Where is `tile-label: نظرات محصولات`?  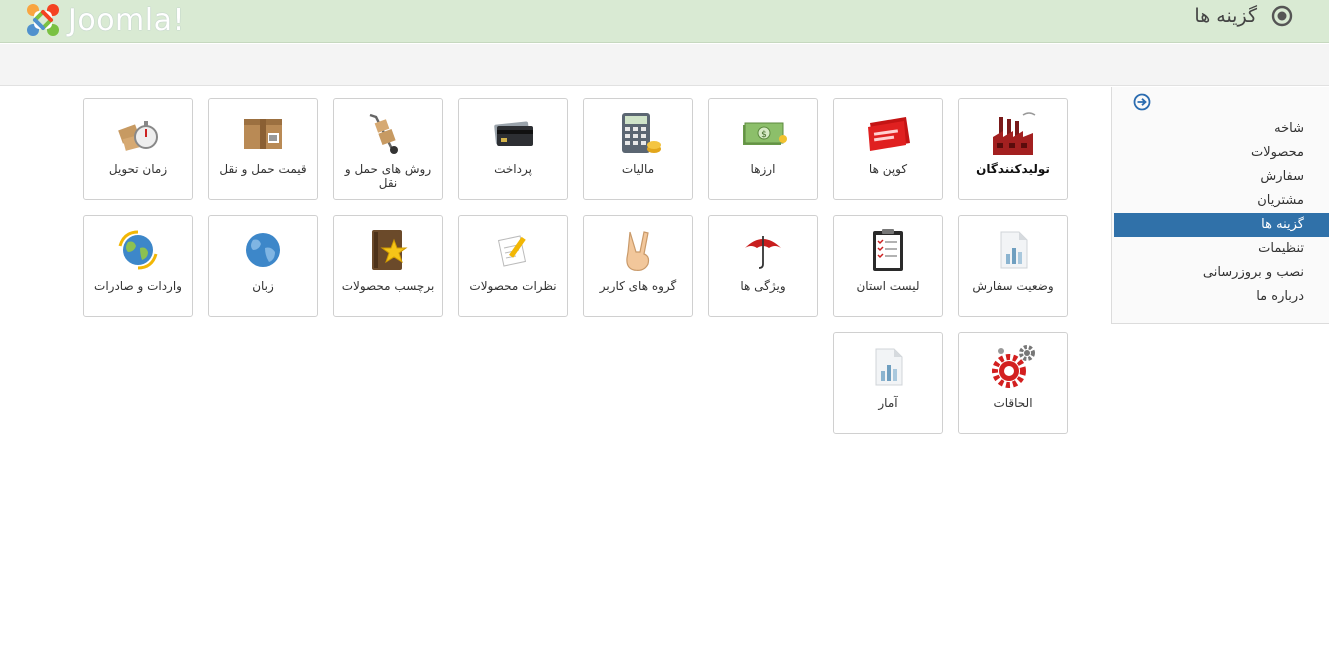 tile-label: نظرات محصولات is located at coordinates (513, 286).